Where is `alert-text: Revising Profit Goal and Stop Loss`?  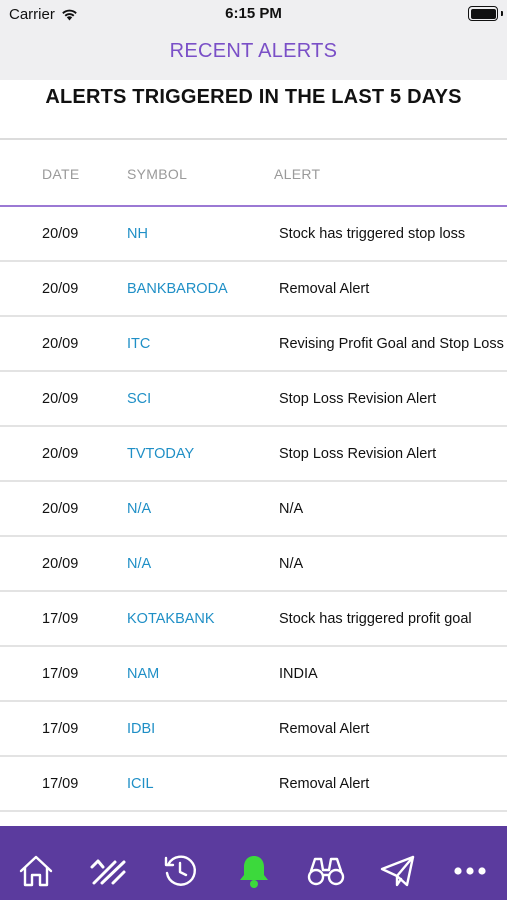 alert-text: Revising Profit Goal and Stop Loss is located at coordinates (391, 344).